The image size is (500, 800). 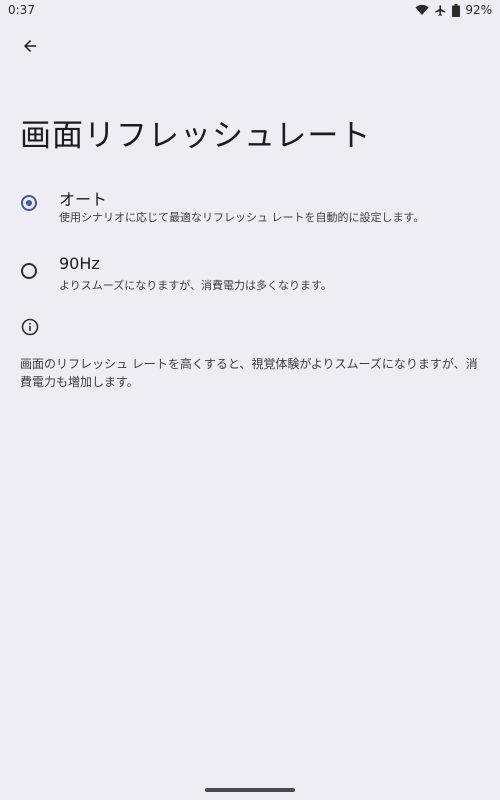 What do you see at coordinates (195, 285) in the screenshot?
I see `option-90hz-summary: よりスムーズになりますが、消費電力は多くなります。` at bounding box center [195, 285].